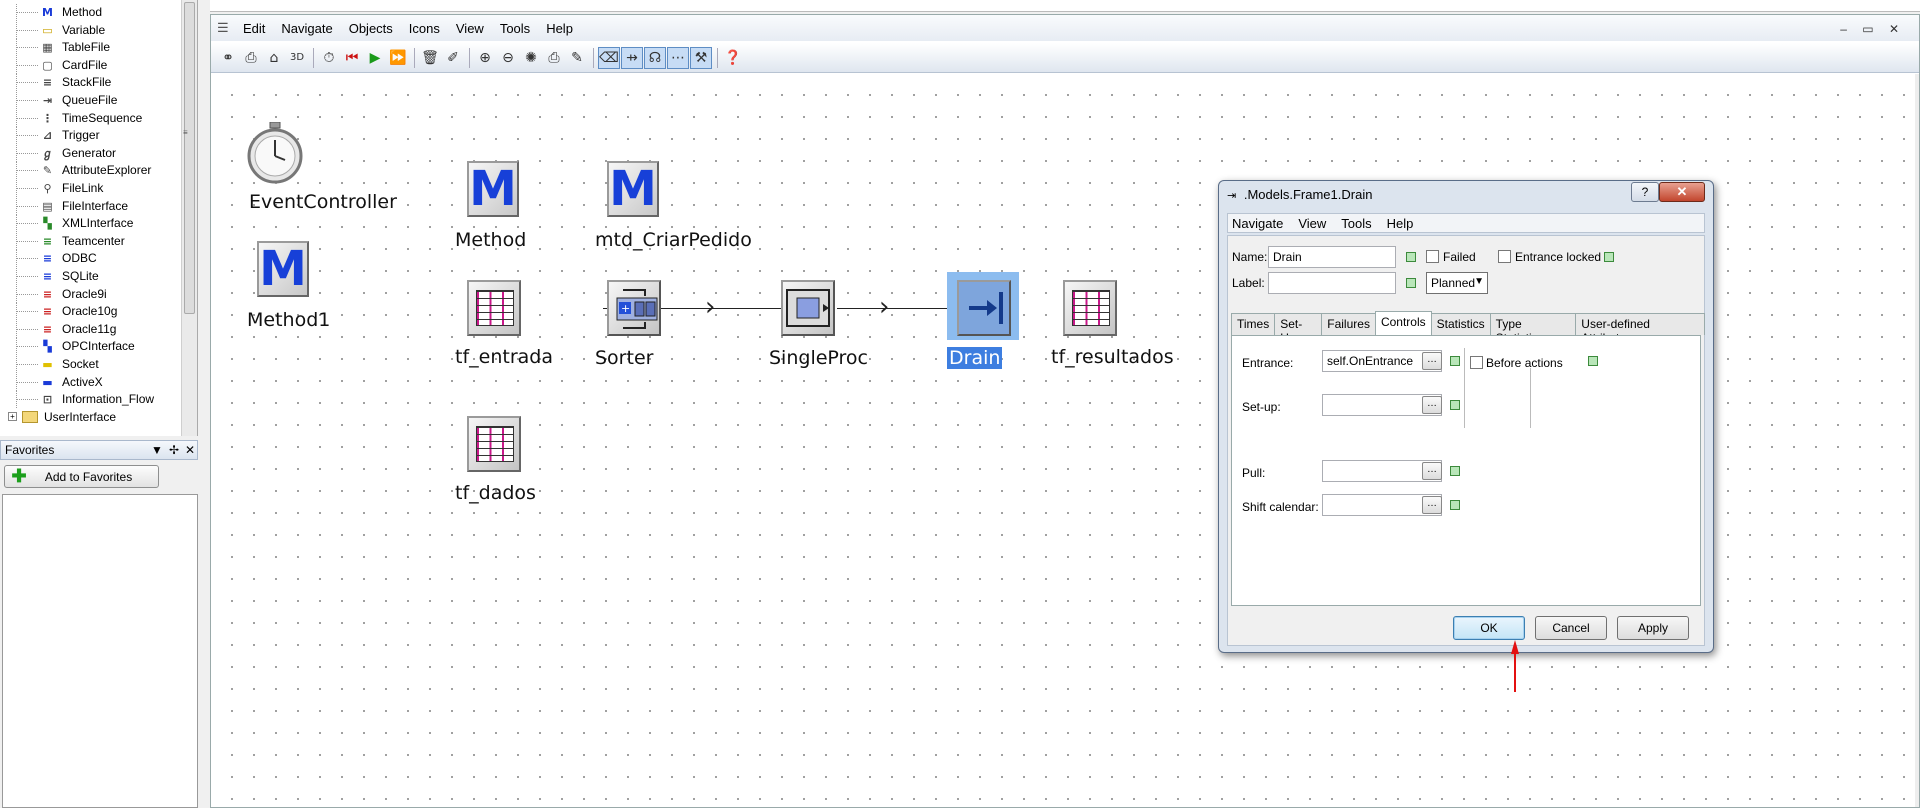  What do you see at coordinates (1460, 324) in the screenshot?
I see `tab-statistics: Statistics` at bounding box center [1460, 324].